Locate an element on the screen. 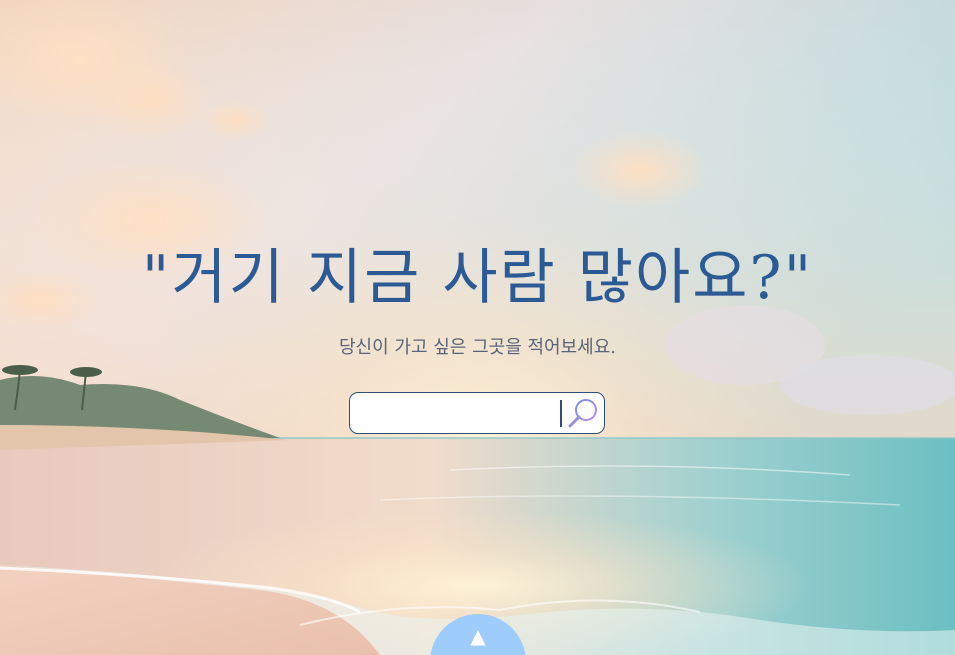 The height and width of the screenshot is (655, 955). search-button is located at coordinates (584, 413).